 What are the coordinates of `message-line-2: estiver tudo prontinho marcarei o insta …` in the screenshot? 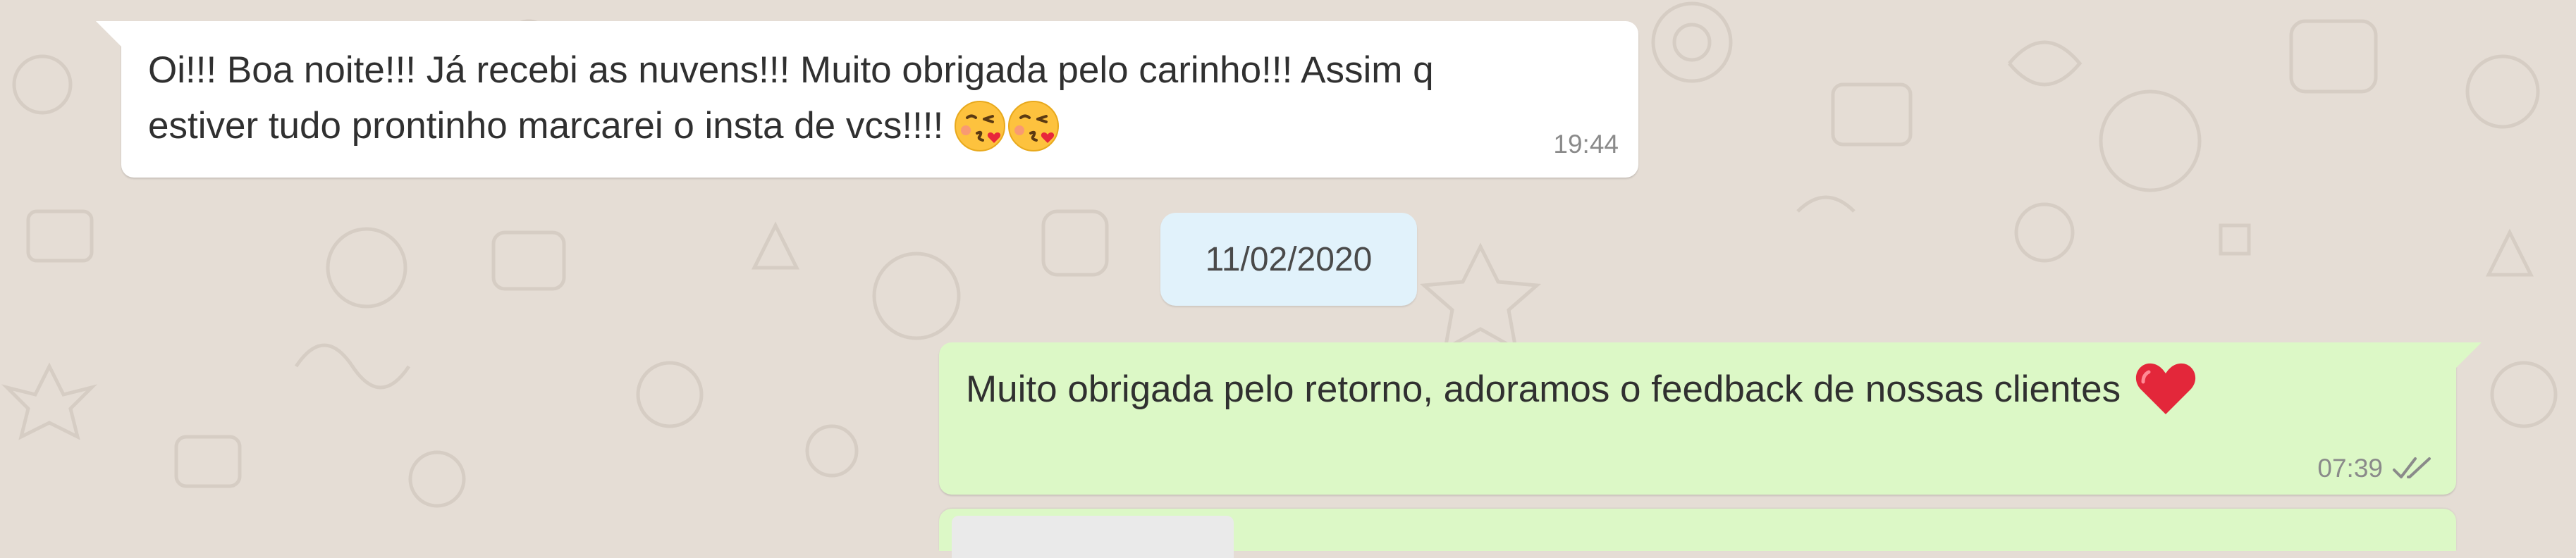 It's located at (546, 126).